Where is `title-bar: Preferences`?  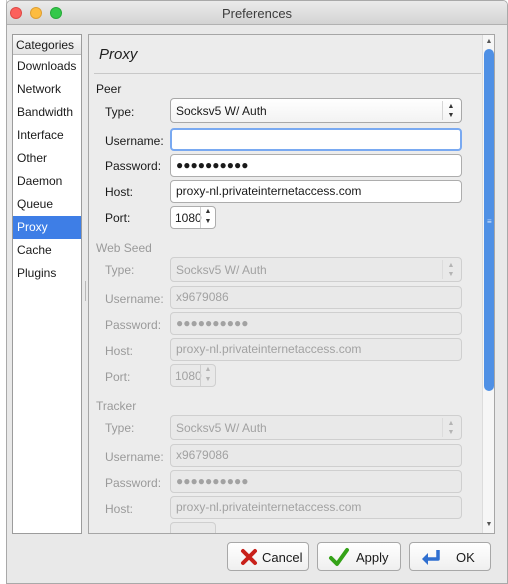
title-bar: Preferences is located at coordinates (257, 13).